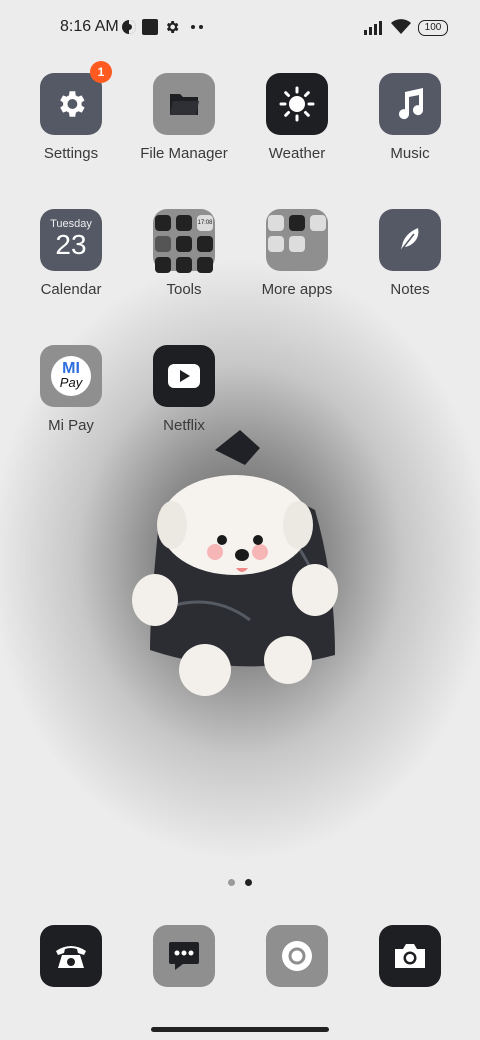 This screenshot has height=1040, width=480. What do you see at coordinates (276, 244) in the screenshot?
I see `linkedin-mini-icon` at bounding box center [276, 244].